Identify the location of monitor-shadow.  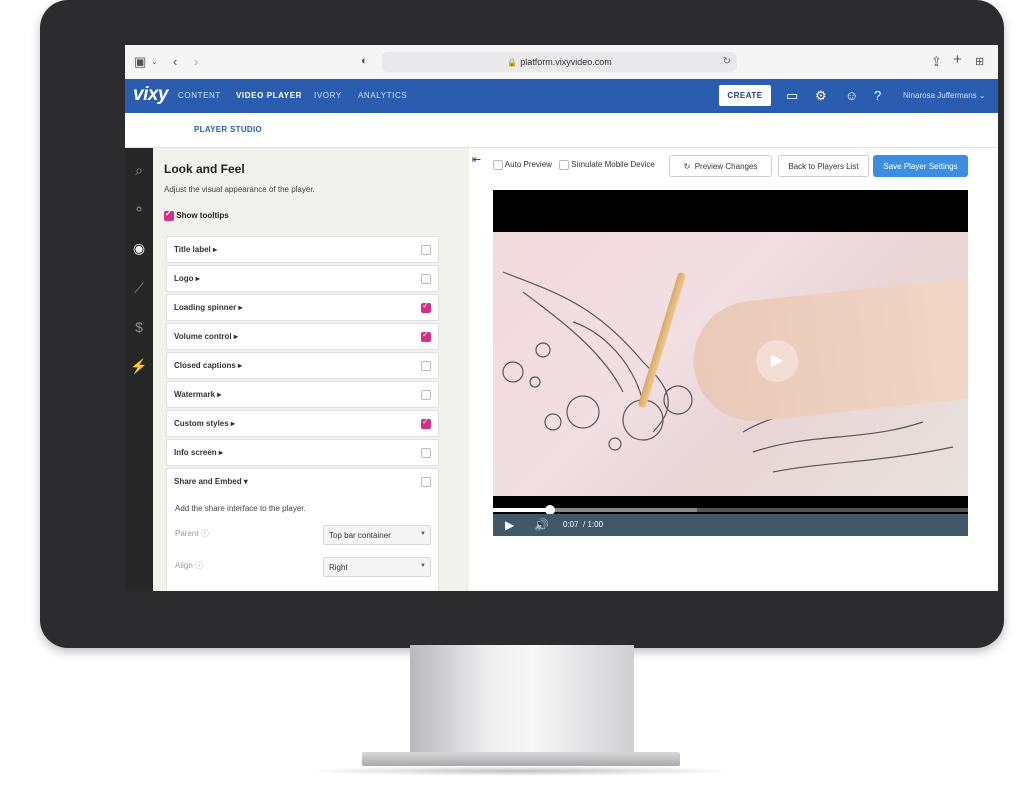
(520, 771).